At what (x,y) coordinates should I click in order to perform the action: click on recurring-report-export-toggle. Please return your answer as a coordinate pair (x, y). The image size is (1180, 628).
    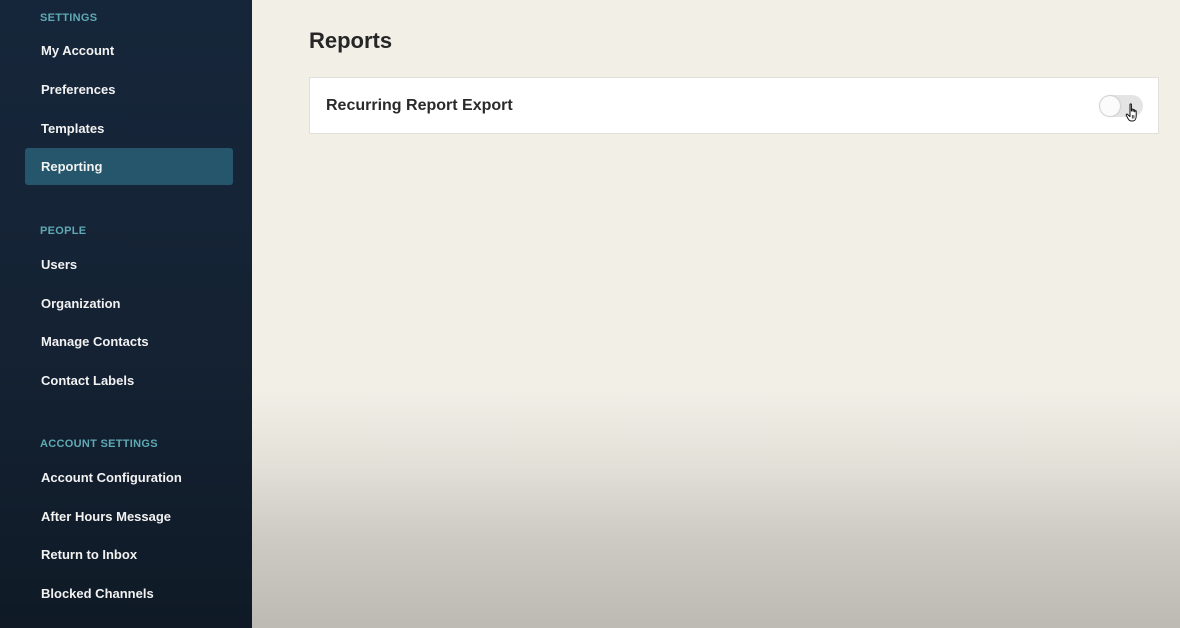
    Looking at the image, I should click on (1121, 108).